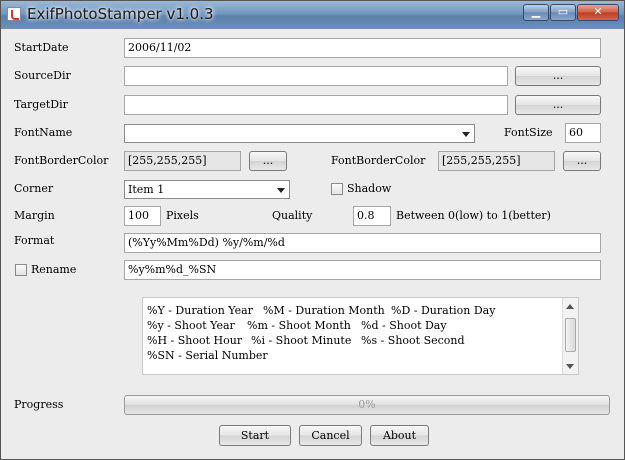  I want to click on font-border-color-value-2: [255,255,255], so click(496, 161).